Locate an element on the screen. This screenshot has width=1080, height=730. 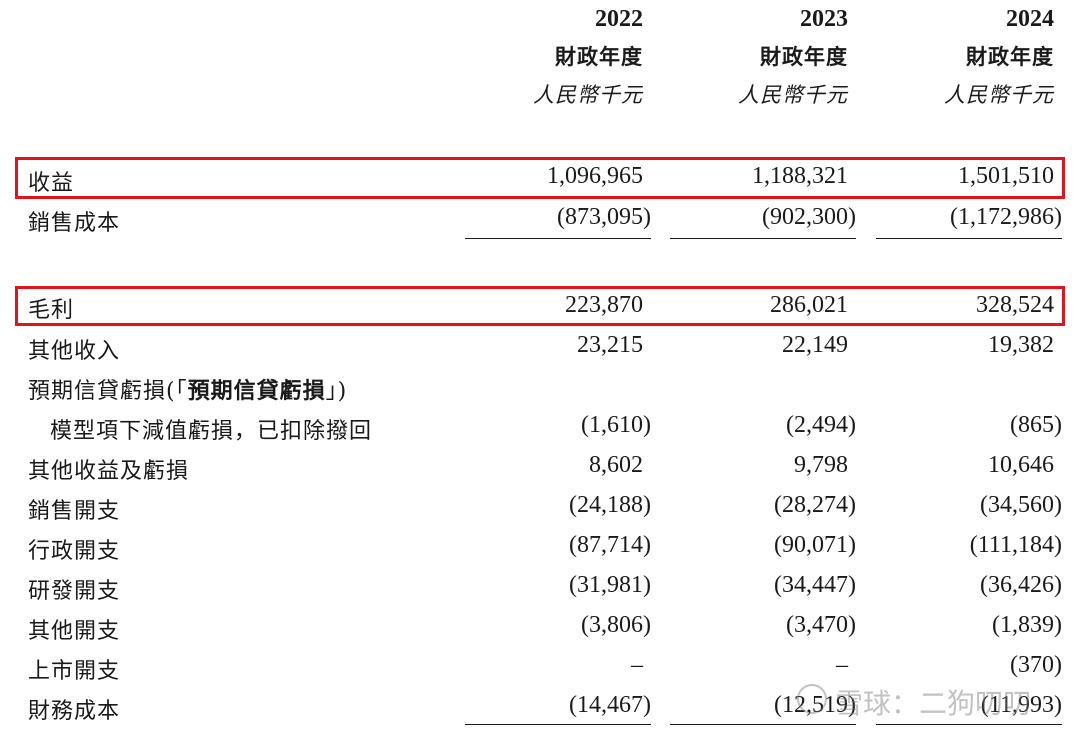
year-label: 2022 is located at coordinates (619, 19).